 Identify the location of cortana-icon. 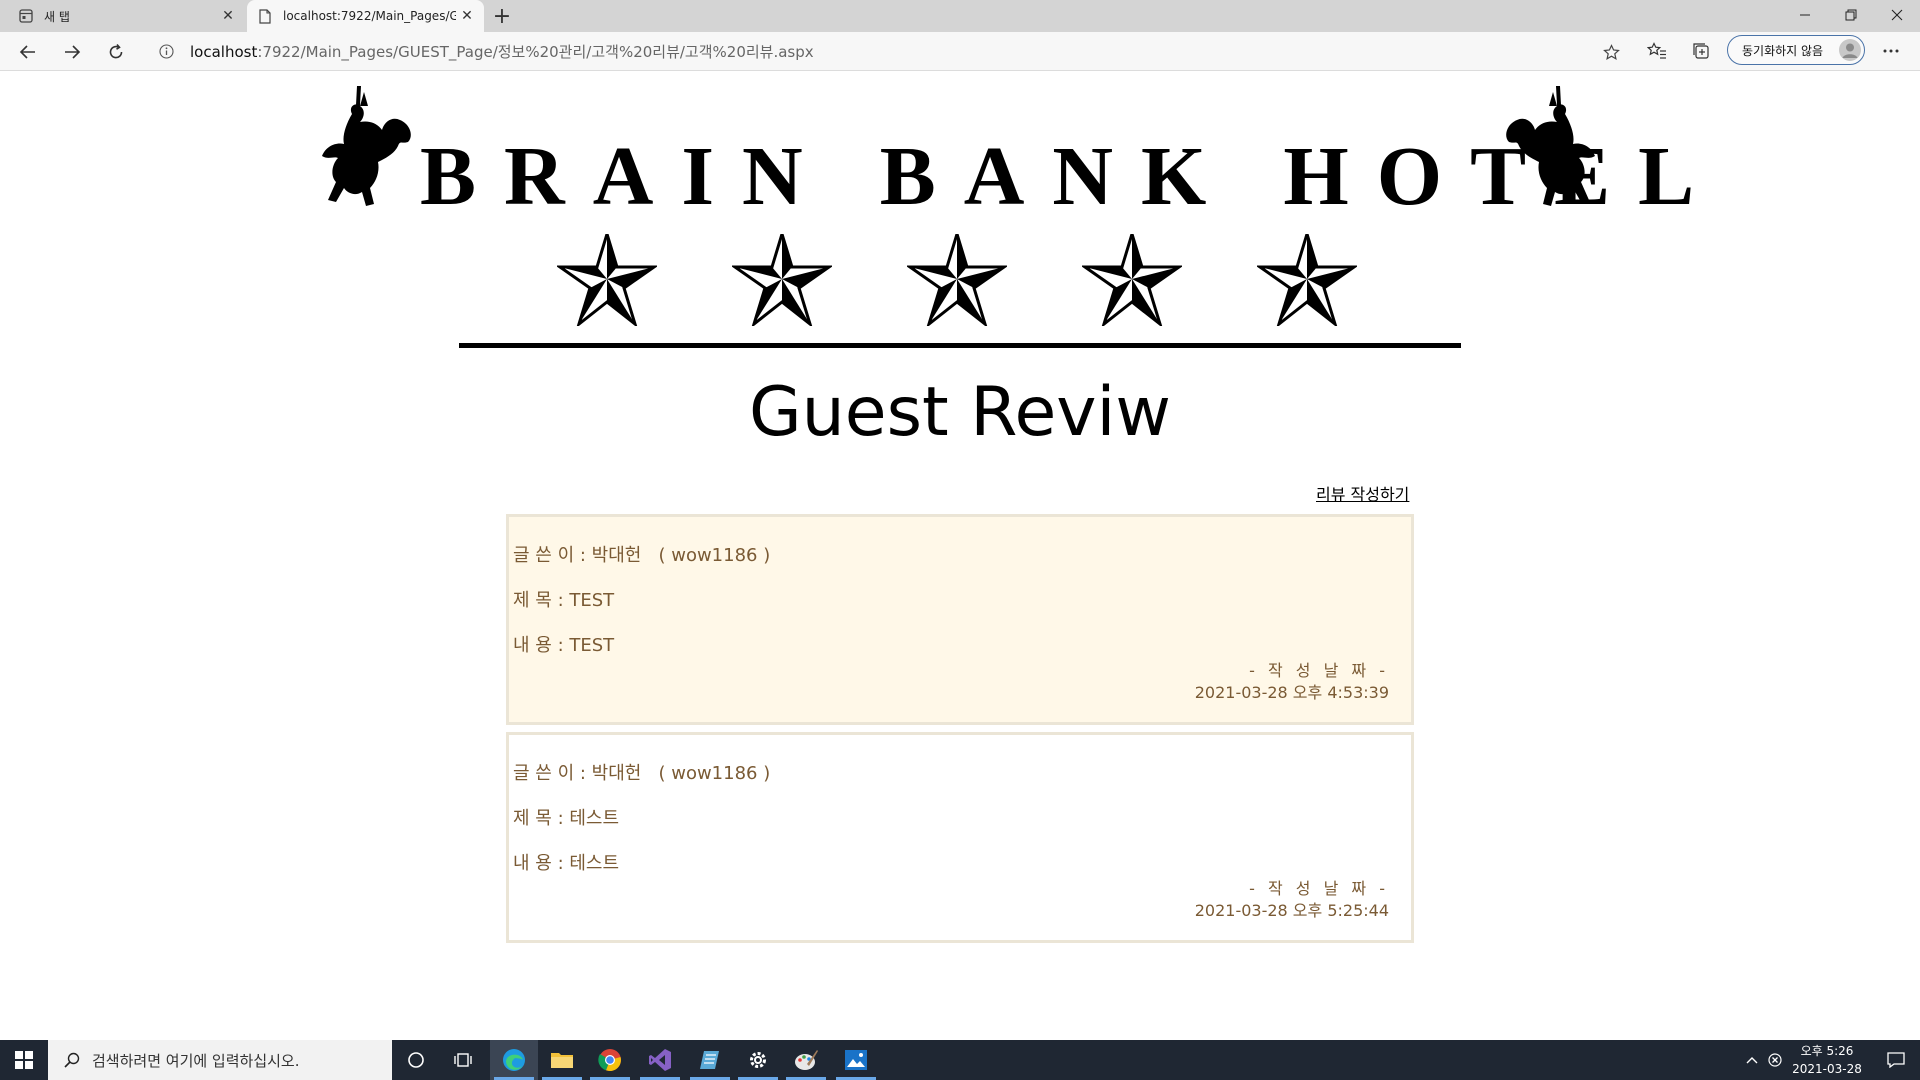
(416, 1060).